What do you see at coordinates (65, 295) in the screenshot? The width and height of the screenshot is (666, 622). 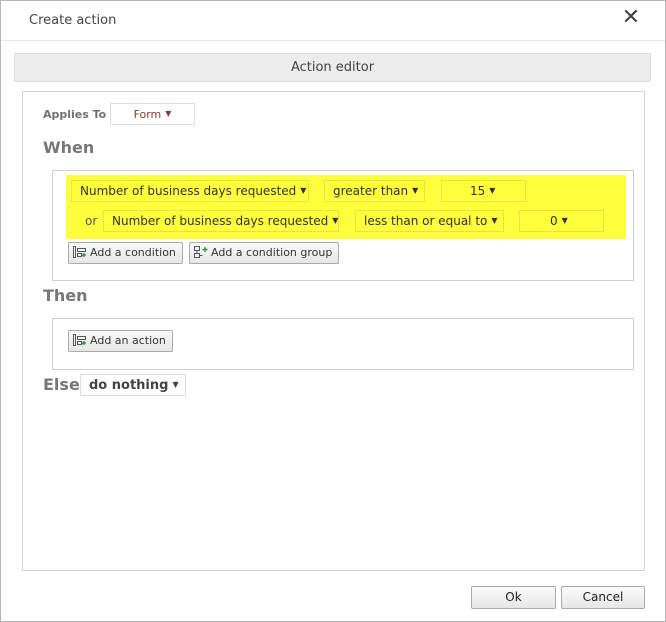 I see `then-heading: Then` at bounding box center [65, 295].